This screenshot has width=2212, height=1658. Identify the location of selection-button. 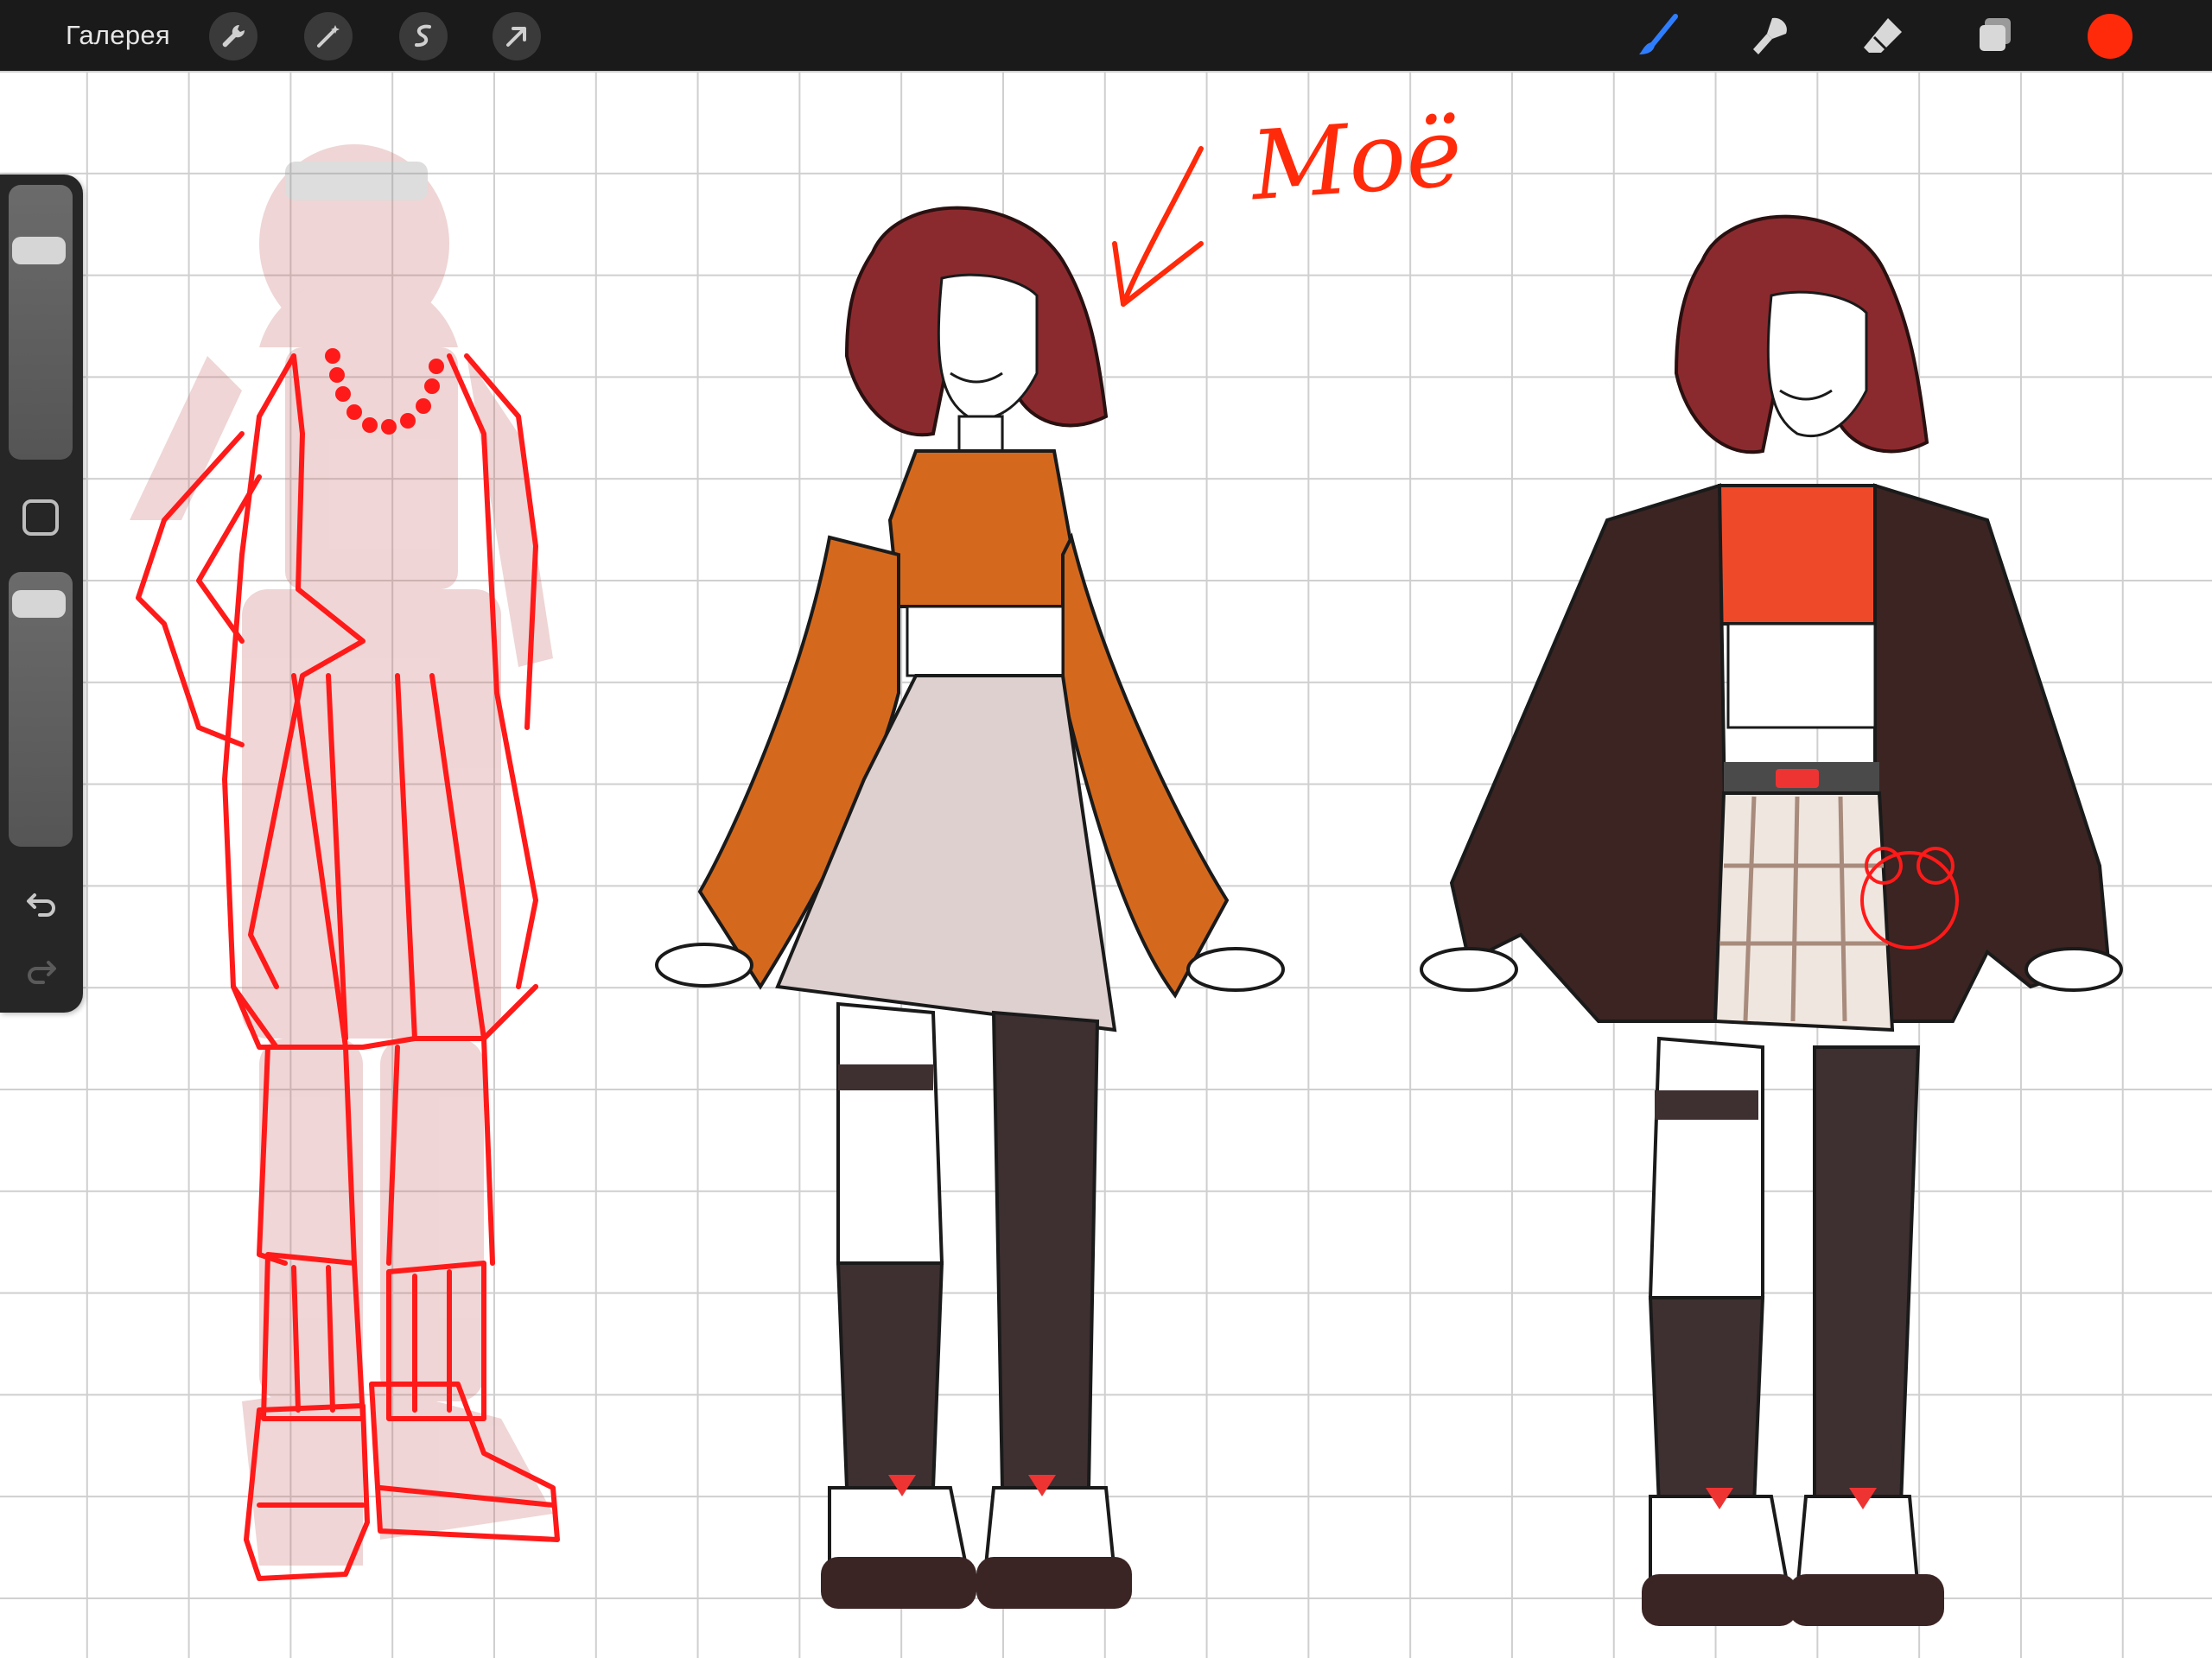
(423, 36).